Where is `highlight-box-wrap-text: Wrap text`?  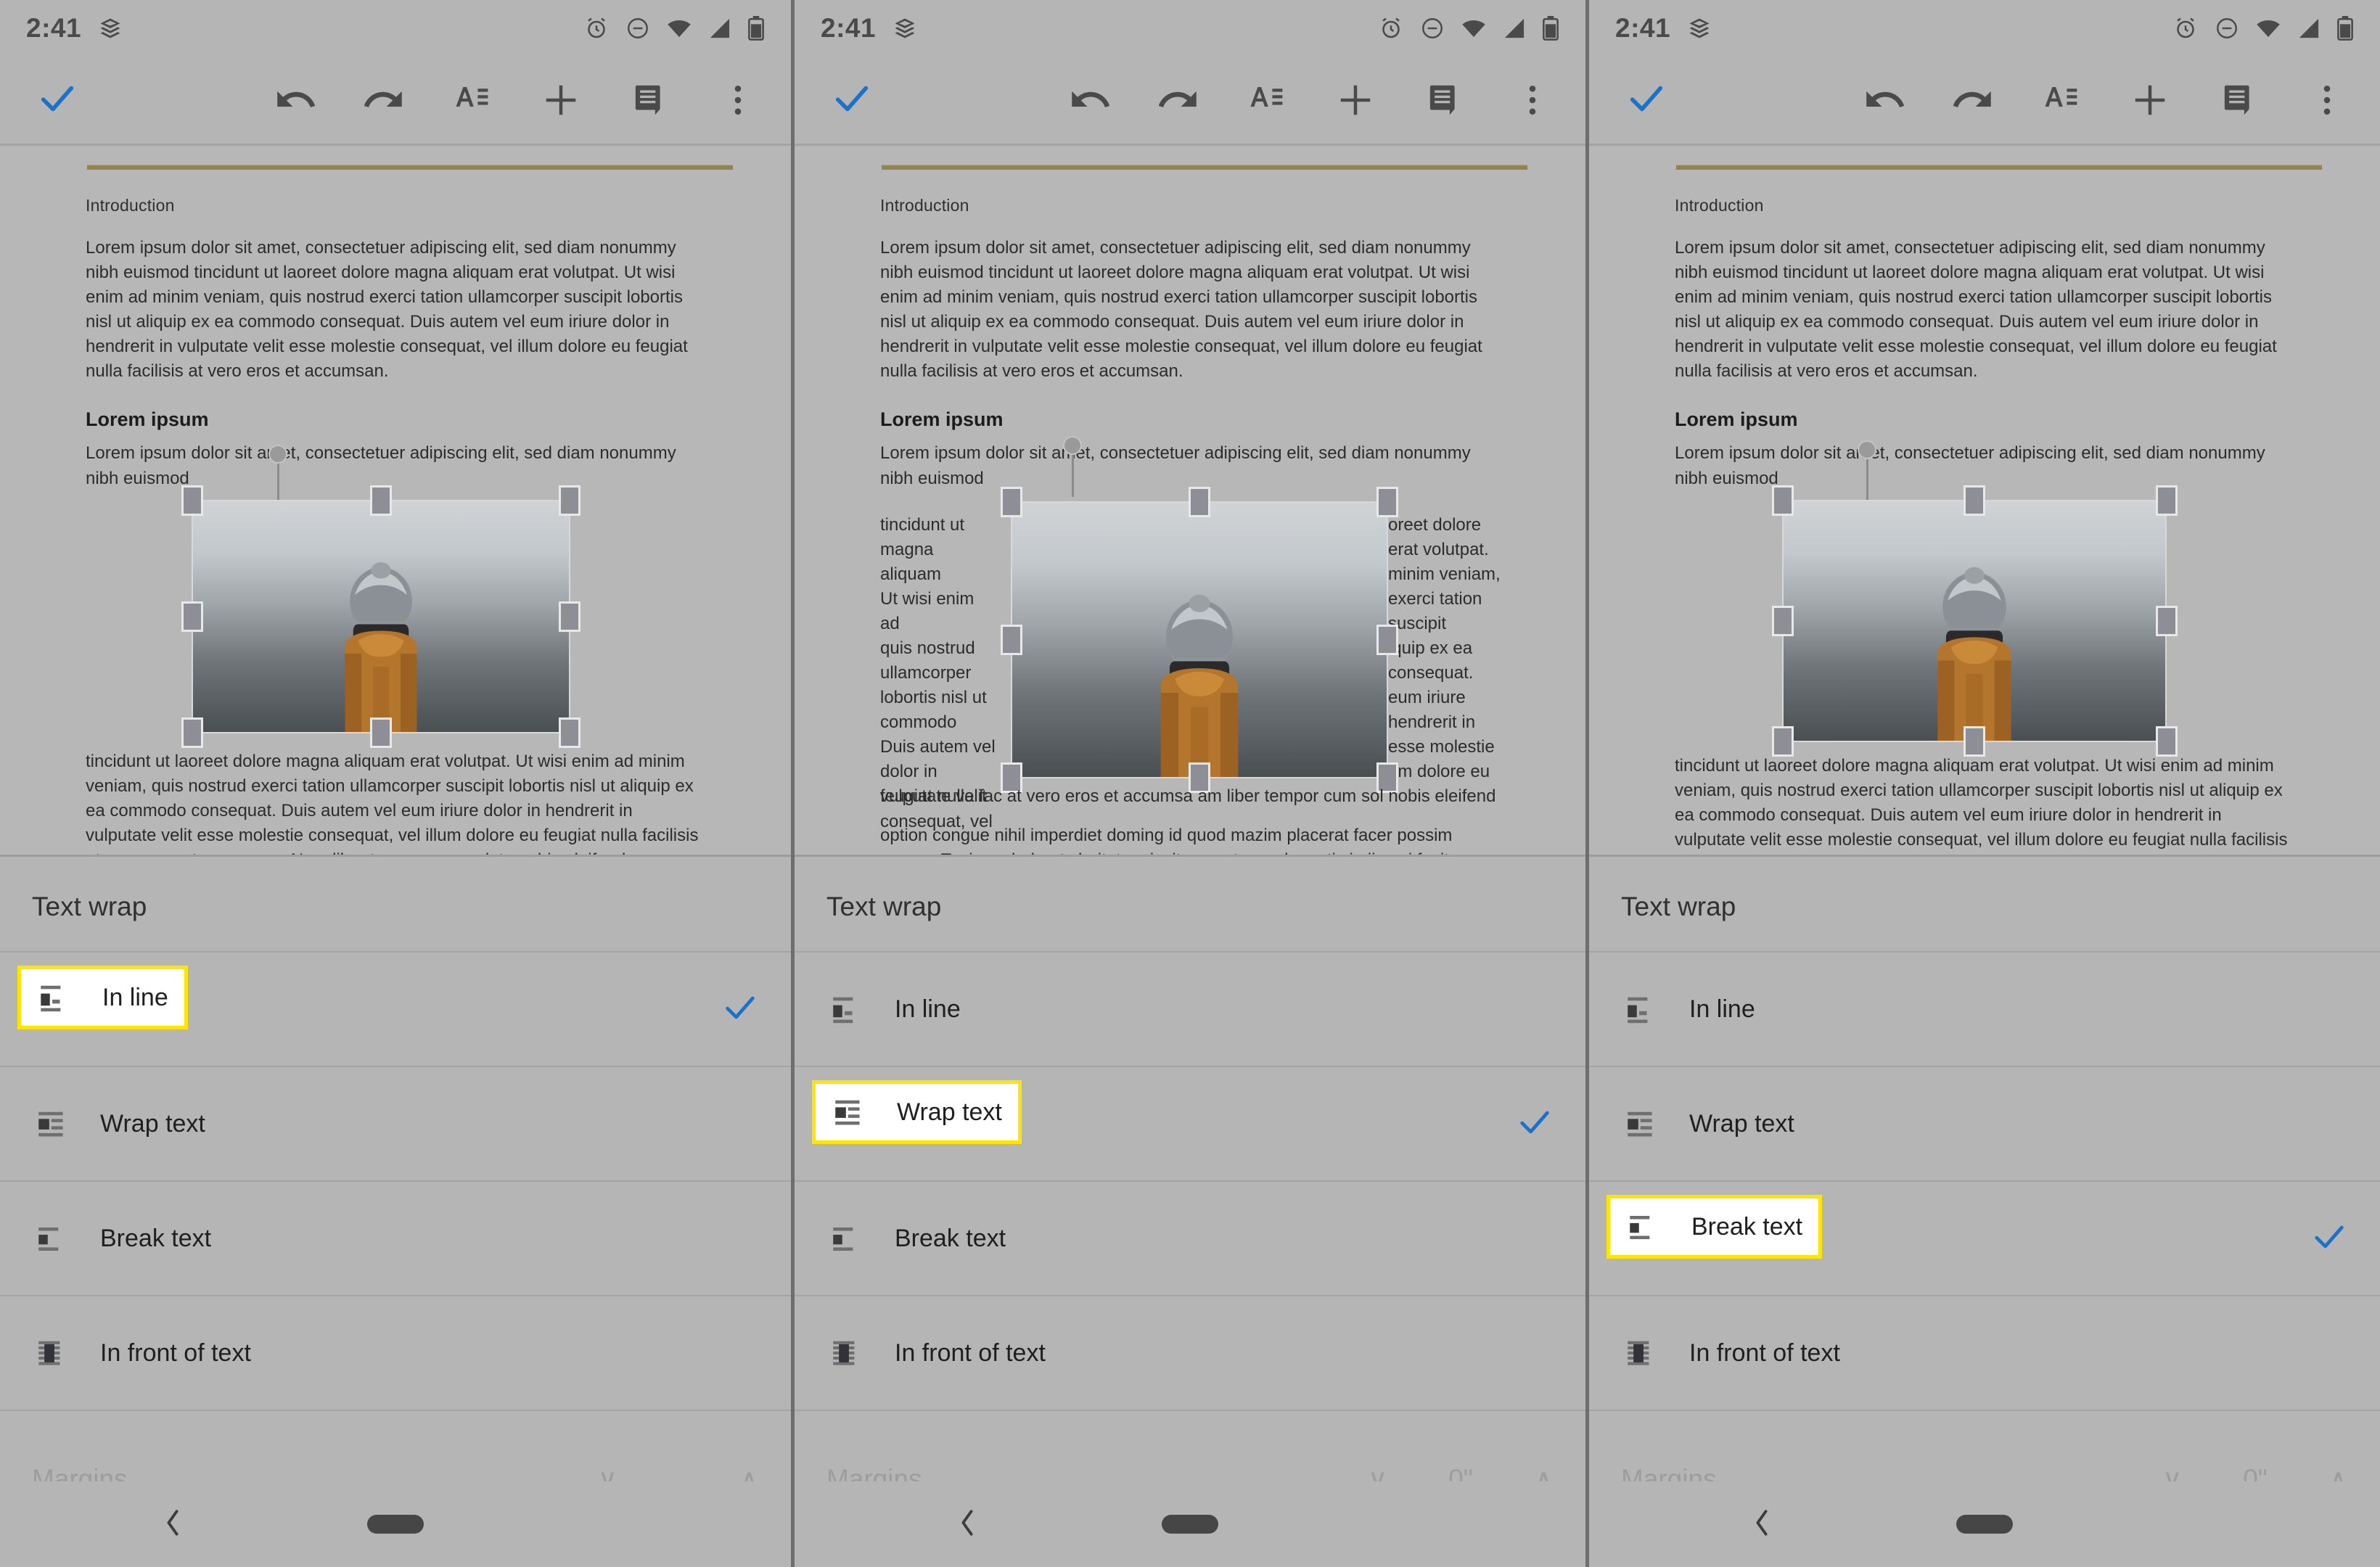
highlight-box-wrap-text: Wrap text is located at coordinates (917, 1112).